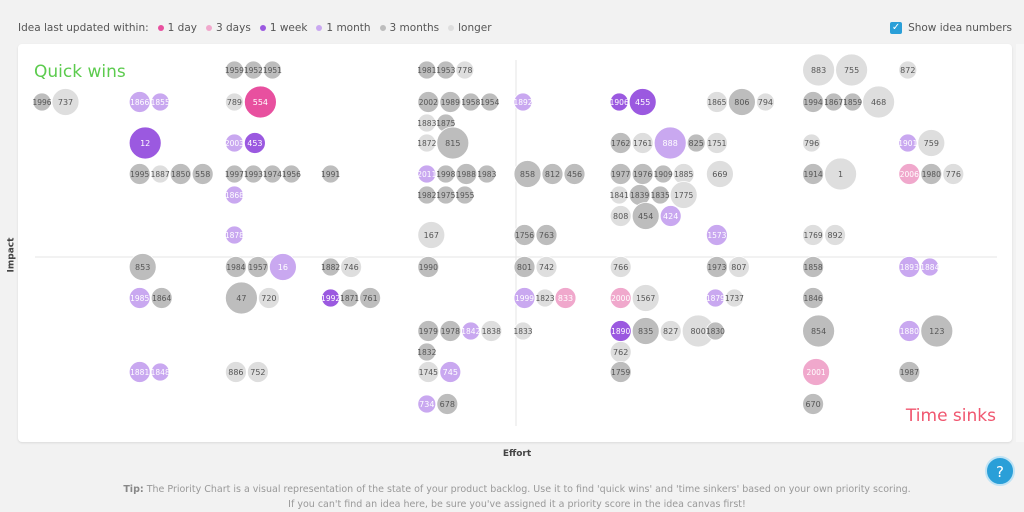 Image resolution: width=1024 pixels, height=512 pixels. I want to click on idea-bubble: 1906, so click(619, 102).